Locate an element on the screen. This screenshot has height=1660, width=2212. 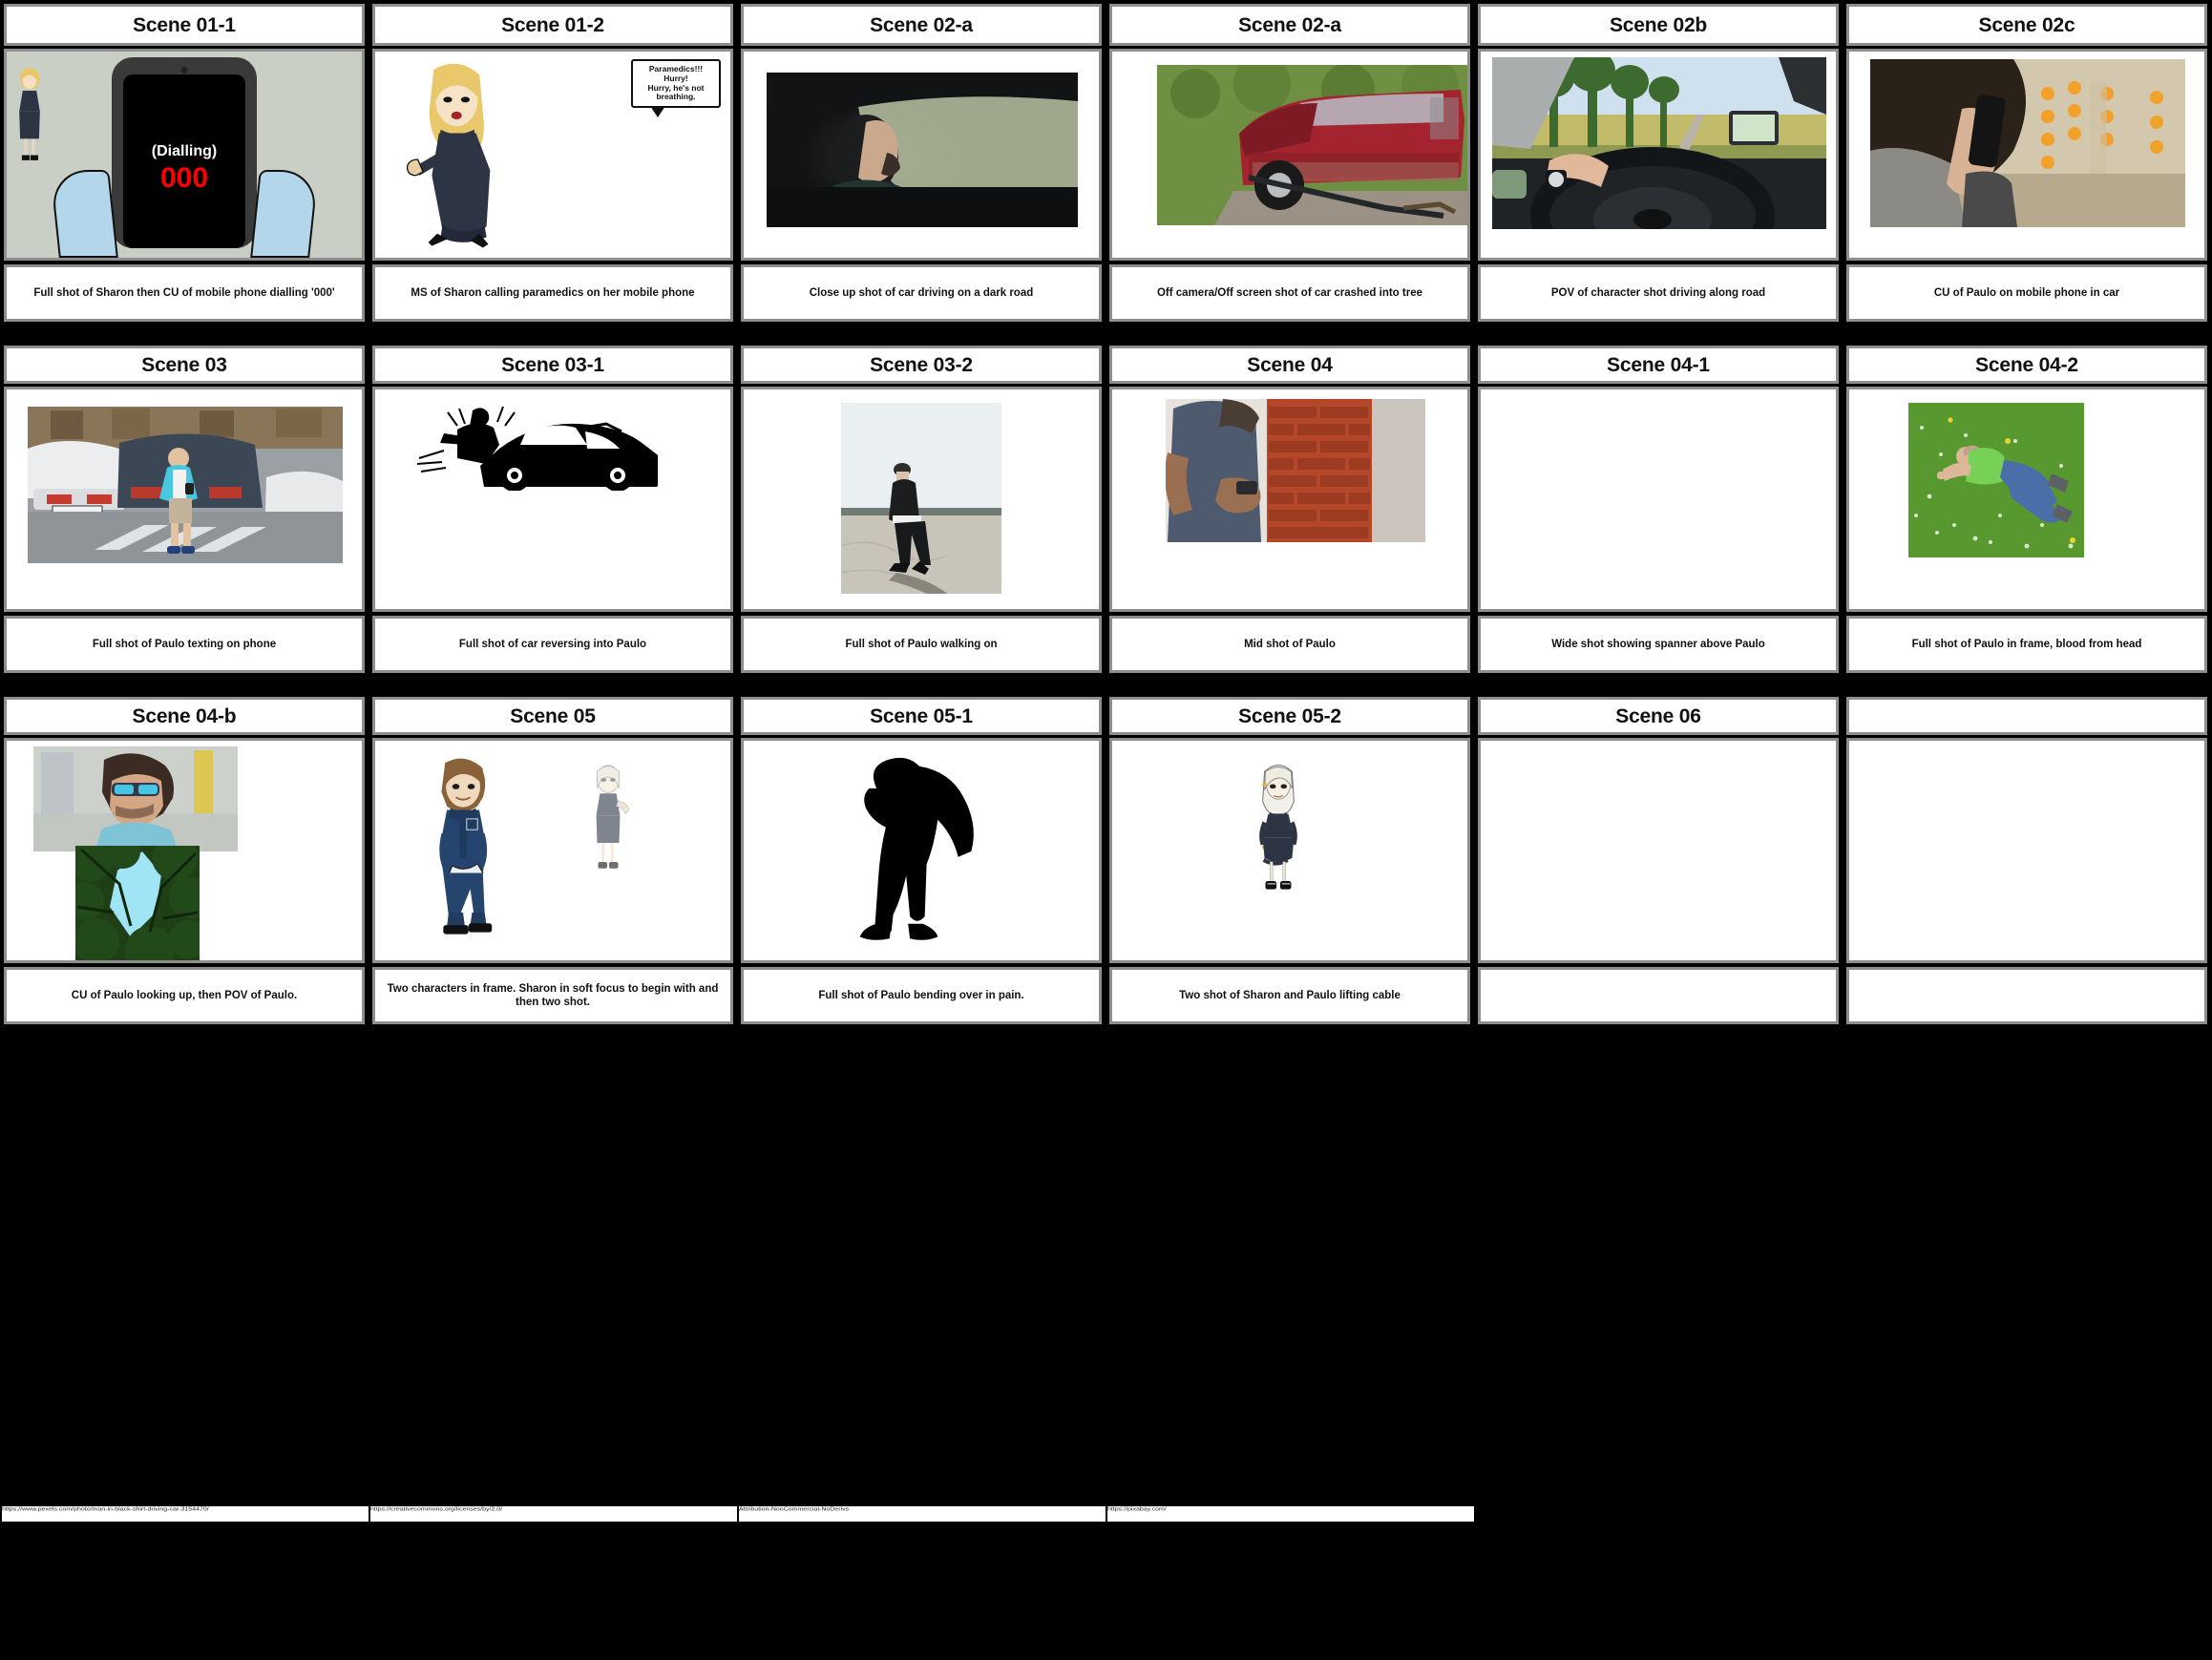
cell-title-bar: Scene 03-2 is located at coordinates (921, 365).